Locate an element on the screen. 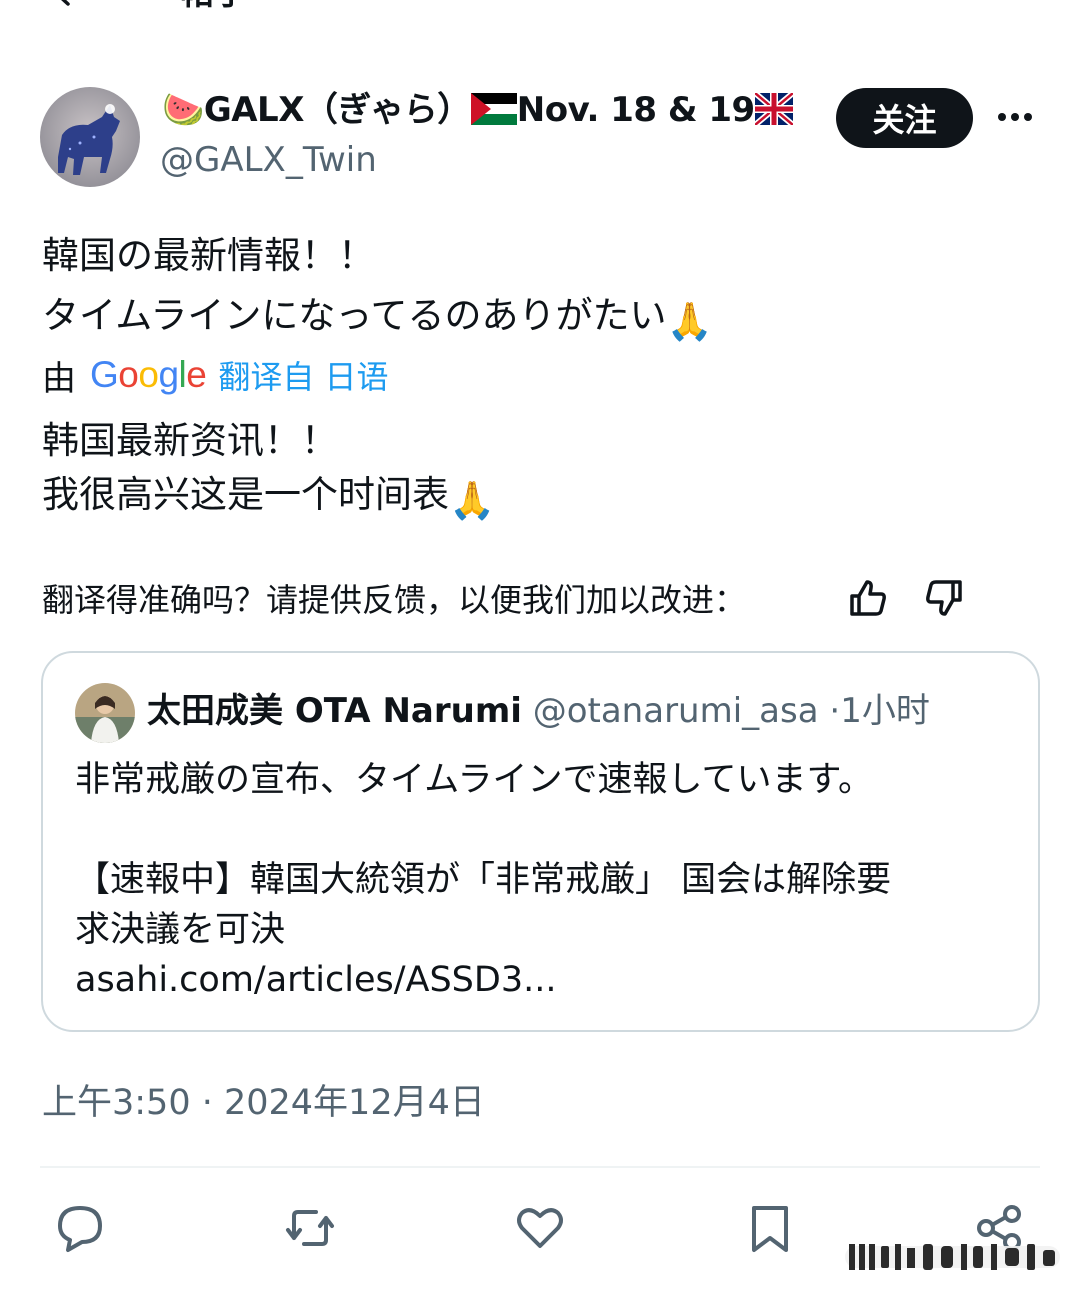 This screenshot has width=1080, height=1295. top-bar: 帖子 is located at coordinates (540, 10).